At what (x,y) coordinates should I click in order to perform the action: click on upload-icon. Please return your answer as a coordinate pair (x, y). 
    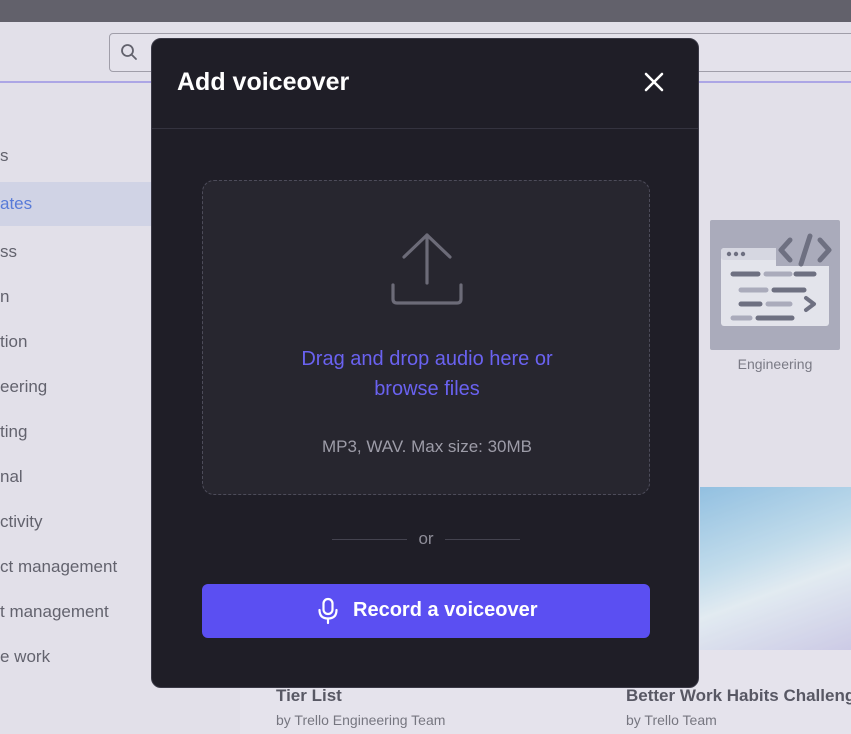
    Looking at the image, I should click on (427, 269).